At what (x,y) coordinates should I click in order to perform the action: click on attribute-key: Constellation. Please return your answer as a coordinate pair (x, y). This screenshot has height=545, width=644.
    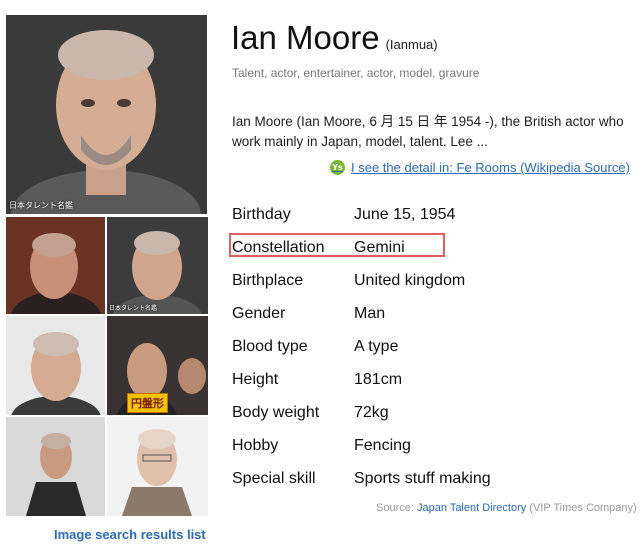
    Looking at the image, I should click on (278, 247).